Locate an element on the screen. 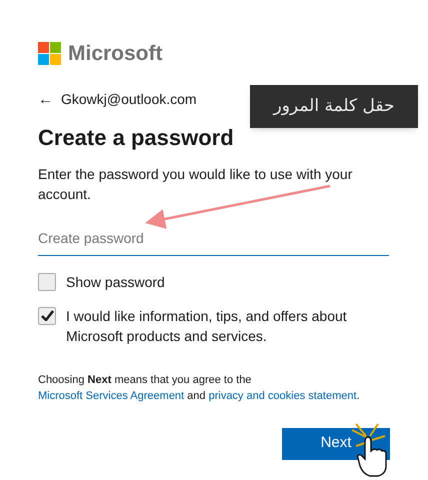  annotation-label: حقل كلمة المرور is located at coordinates (334, 106).